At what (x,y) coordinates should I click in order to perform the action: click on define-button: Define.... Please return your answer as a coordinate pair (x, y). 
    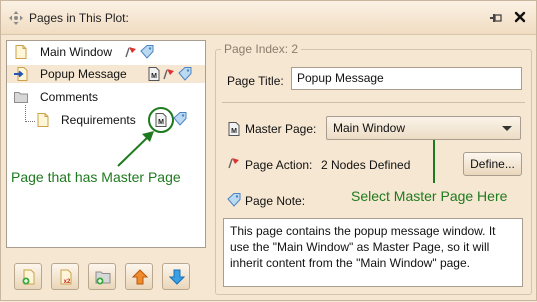
    Looking at the image, I should click on (492, 164).